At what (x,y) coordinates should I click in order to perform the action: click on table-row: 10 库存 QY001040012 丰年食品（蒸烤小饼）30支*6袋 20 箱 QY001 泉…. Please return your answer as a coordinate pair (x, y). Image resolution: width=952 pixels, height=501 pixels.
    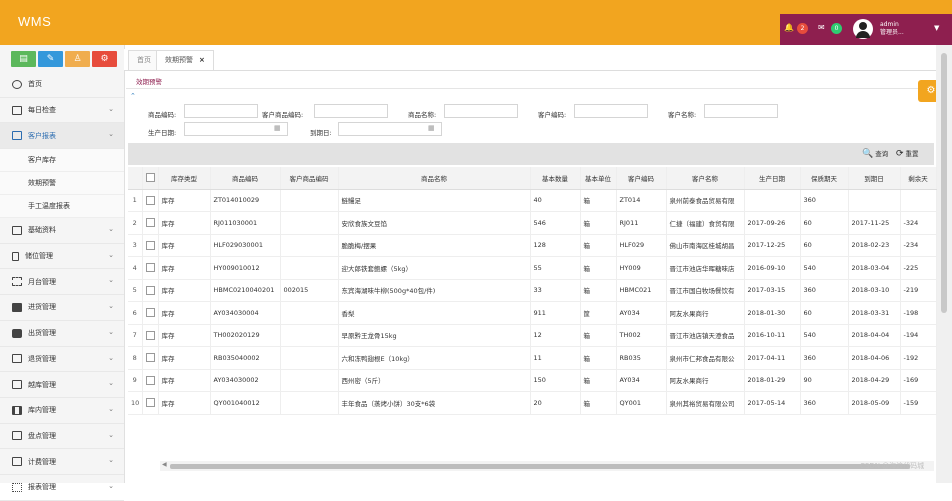
    Looking at the image, I should click on (532, 403).